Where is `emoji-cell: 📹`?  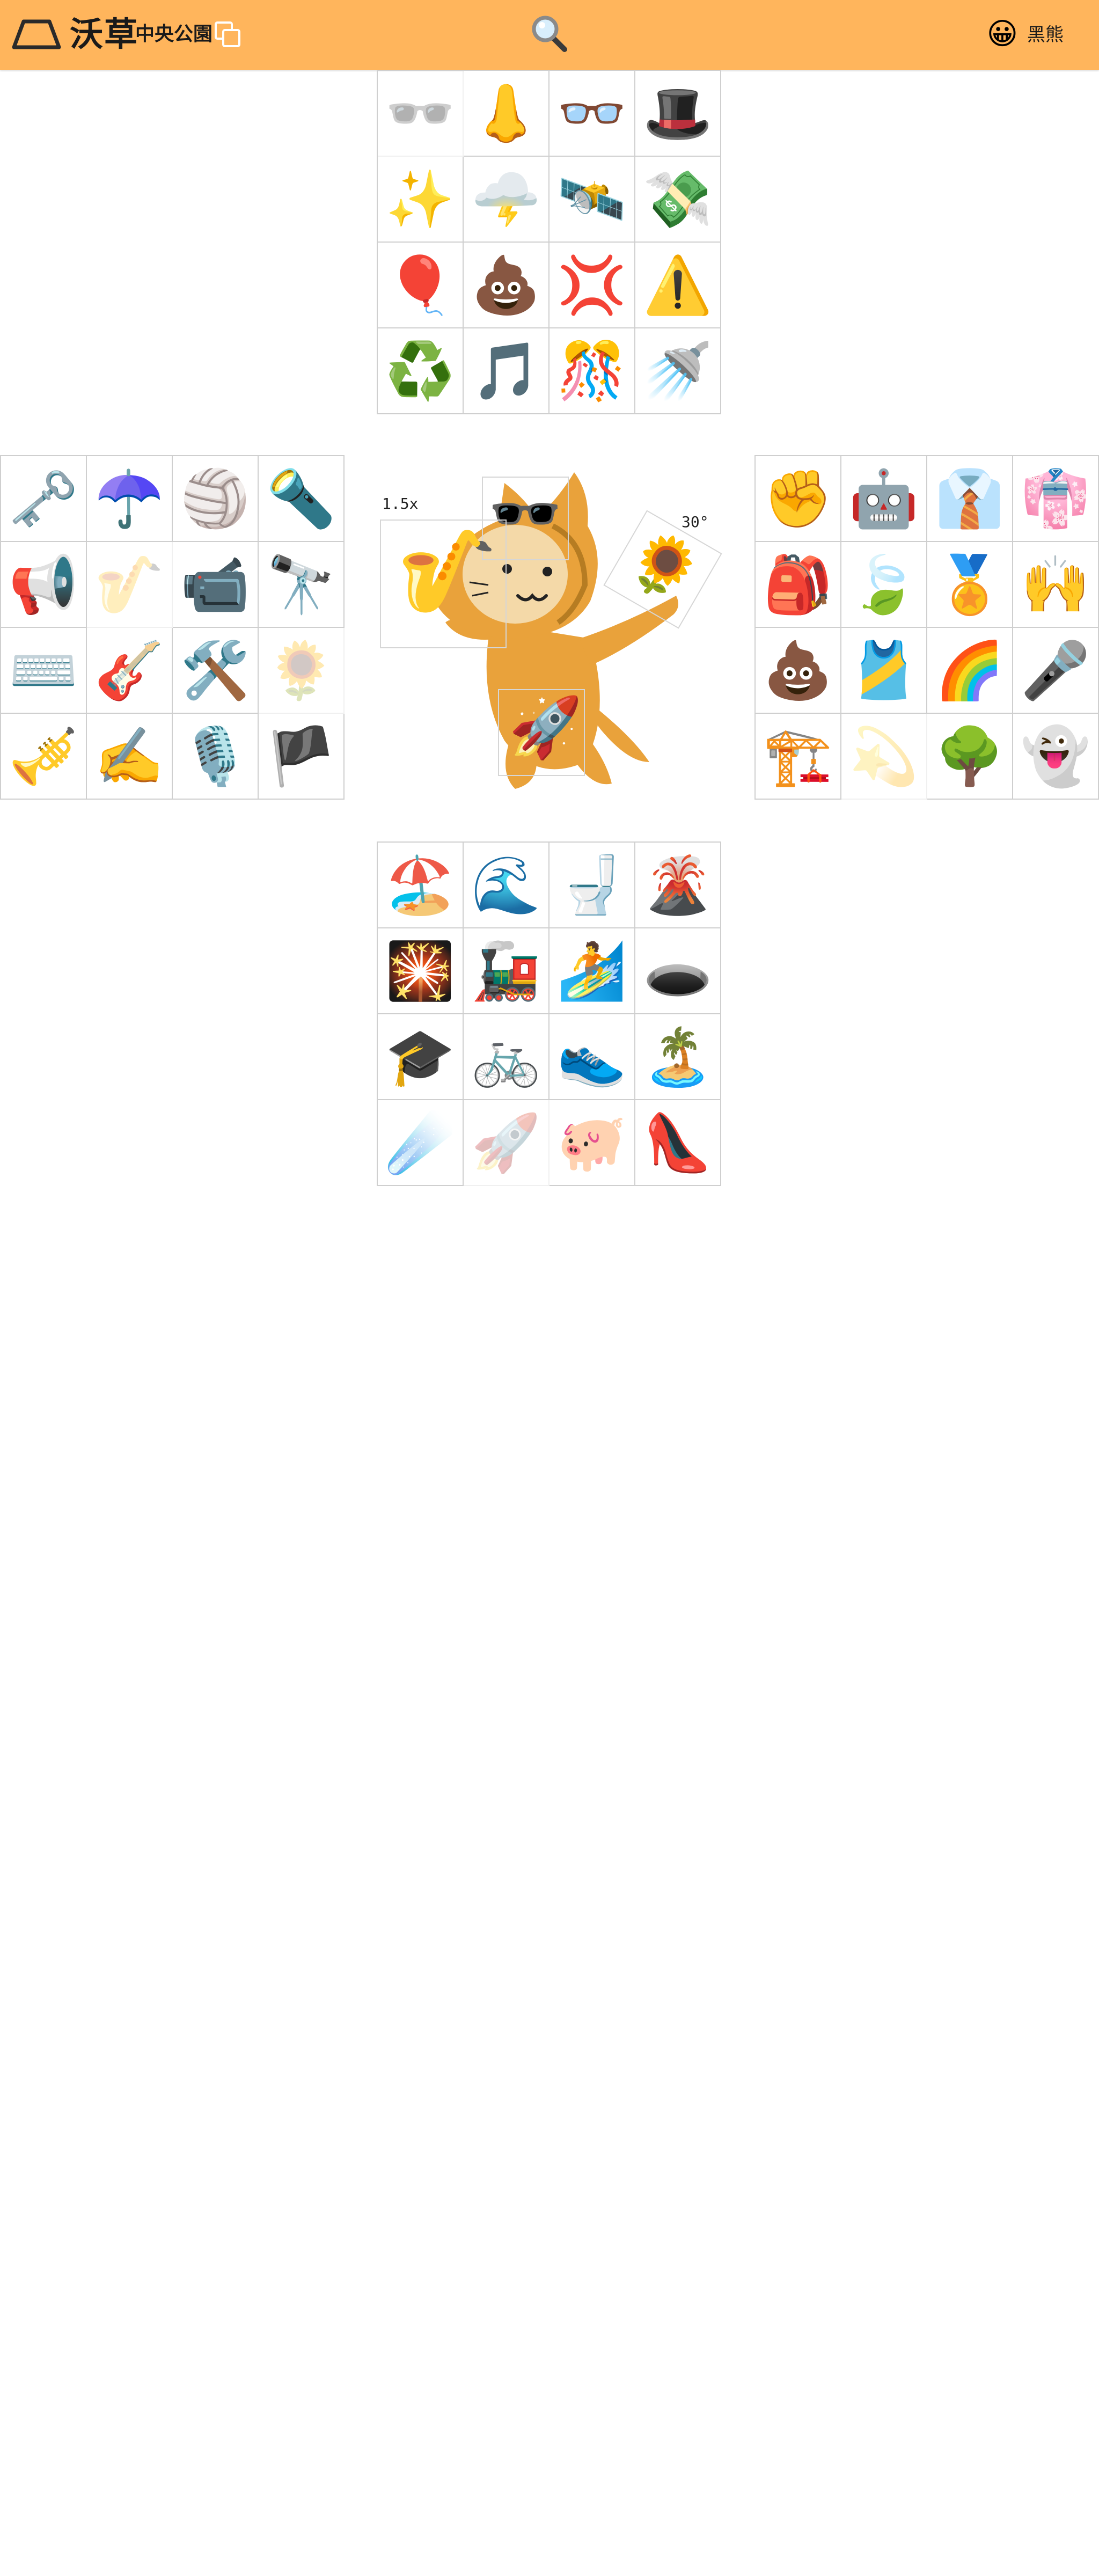 emoji-cell: 📹 is located at coordinates (216, 585).